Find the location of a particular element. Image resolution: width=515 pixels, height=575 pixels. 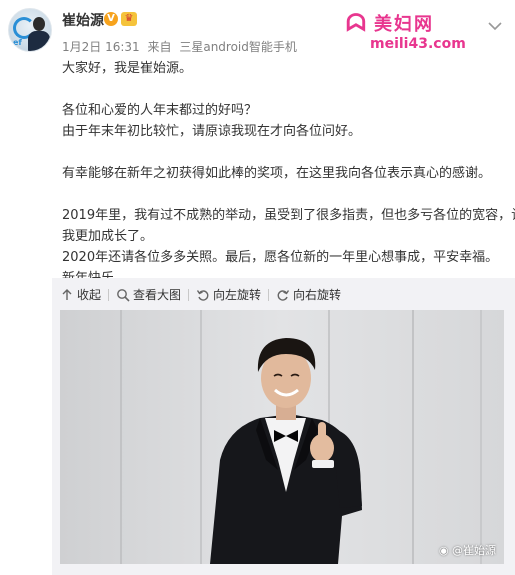

rotate-right-icon is located at coordinates (283, 295).